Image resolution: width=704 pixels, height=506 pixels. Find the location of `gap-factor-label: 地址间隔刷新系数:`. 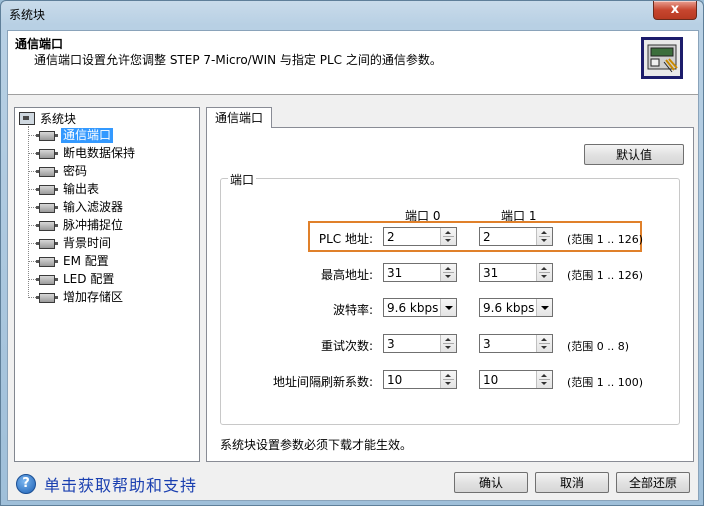

gap-factor-label: 地址间隔刷新系数: is located at coordinates (322, 382).